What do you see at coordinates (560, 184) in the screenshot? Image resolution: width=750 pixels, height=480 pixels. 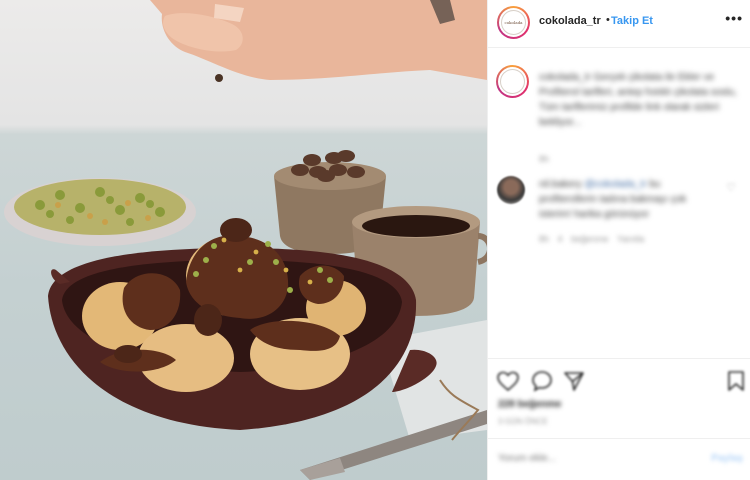 I see `comment-username: nil.bakery` at bounding box center [560, 184].